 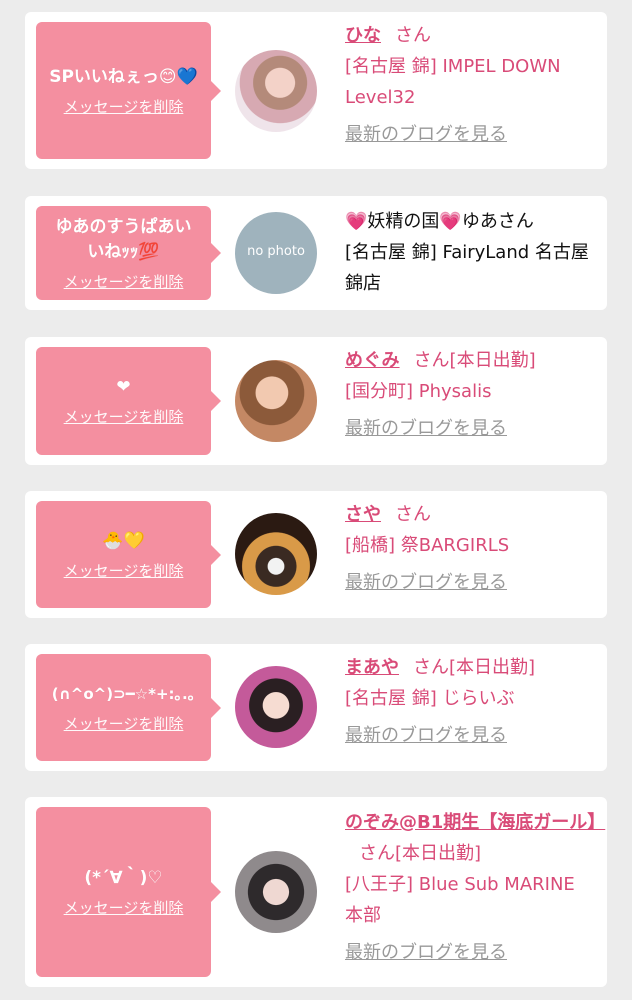 I want to click on profile-name-link: さや, so click(x=363, y=514).